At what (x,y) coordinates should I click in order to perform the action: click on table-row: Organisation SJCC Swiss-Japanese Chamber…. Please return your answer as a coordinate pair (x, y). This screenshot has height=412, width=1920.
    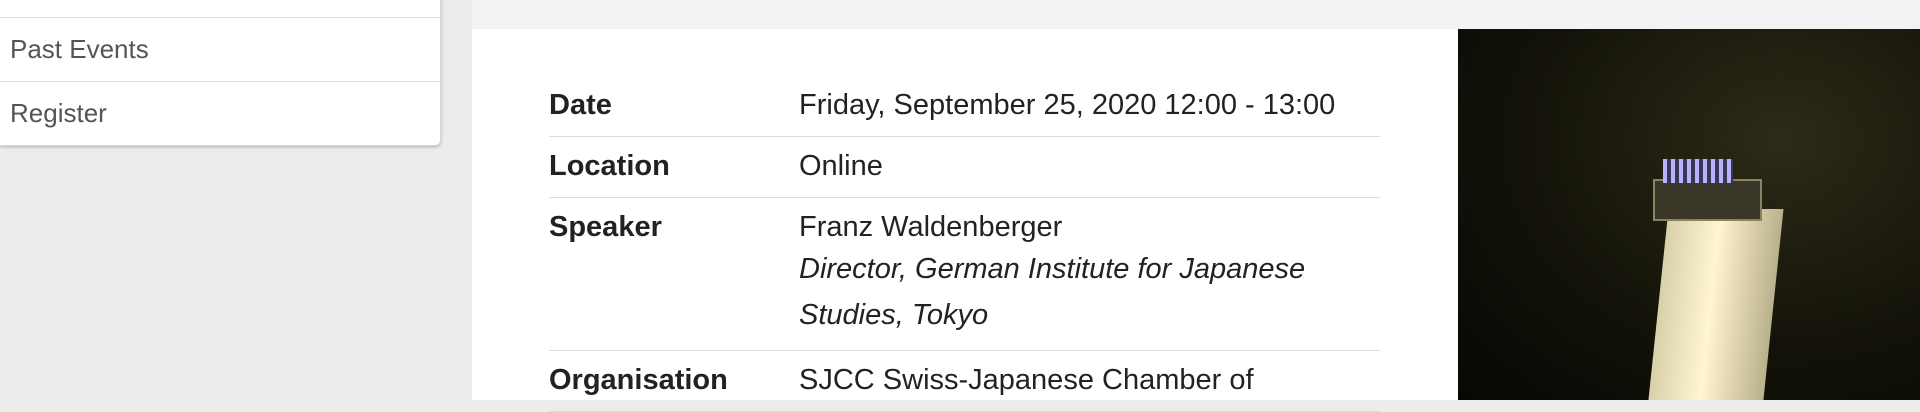
    Looking at the image, I should click on (964, 381).